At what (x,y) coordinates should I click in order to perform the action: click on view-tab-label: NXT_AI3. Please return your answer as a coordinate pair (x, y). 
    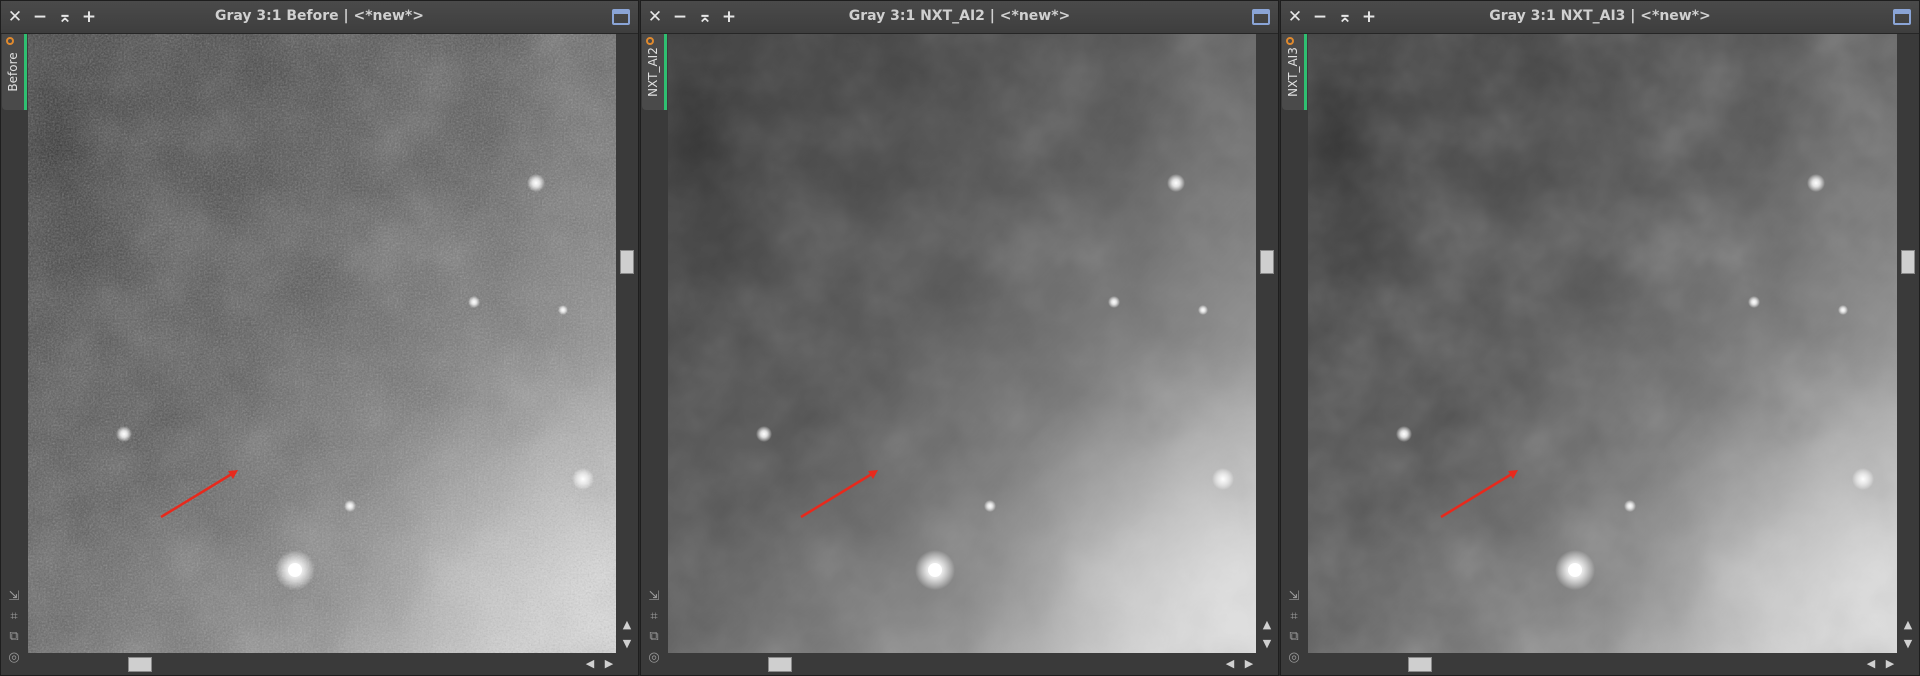
    Looking at the image, I should click on (1293, 72).